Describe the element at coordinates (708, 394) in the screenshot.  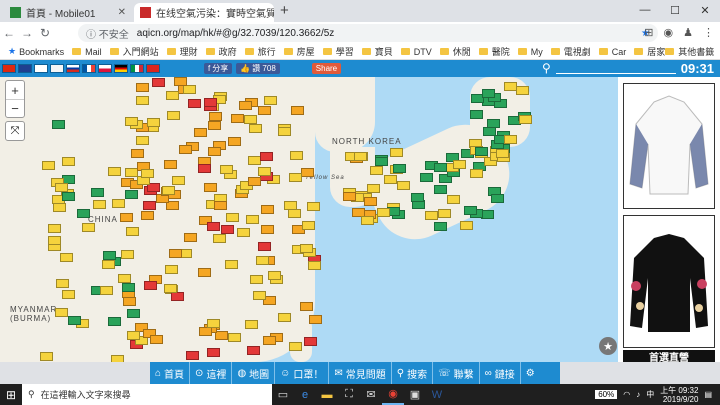
I see `notifications-icon: ▤` at that location.